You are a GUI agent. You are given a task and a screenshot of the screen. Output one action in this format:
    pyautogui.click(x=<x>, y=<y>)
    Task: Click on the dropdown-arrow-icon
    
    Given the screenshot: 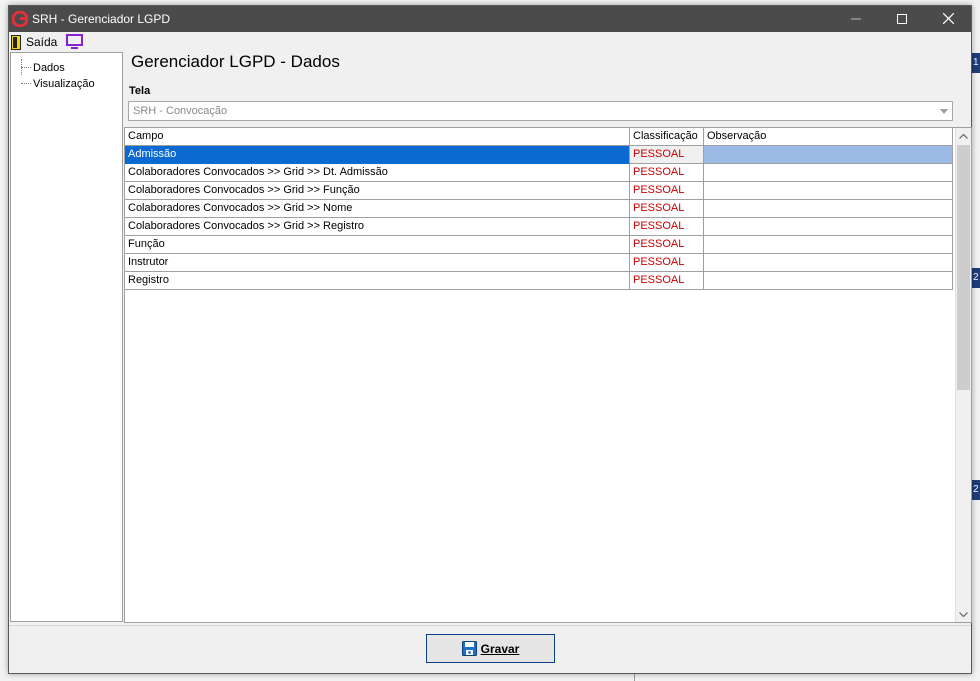 What is the action you would take?
    pyautogui.click(x=943, y=111)
    